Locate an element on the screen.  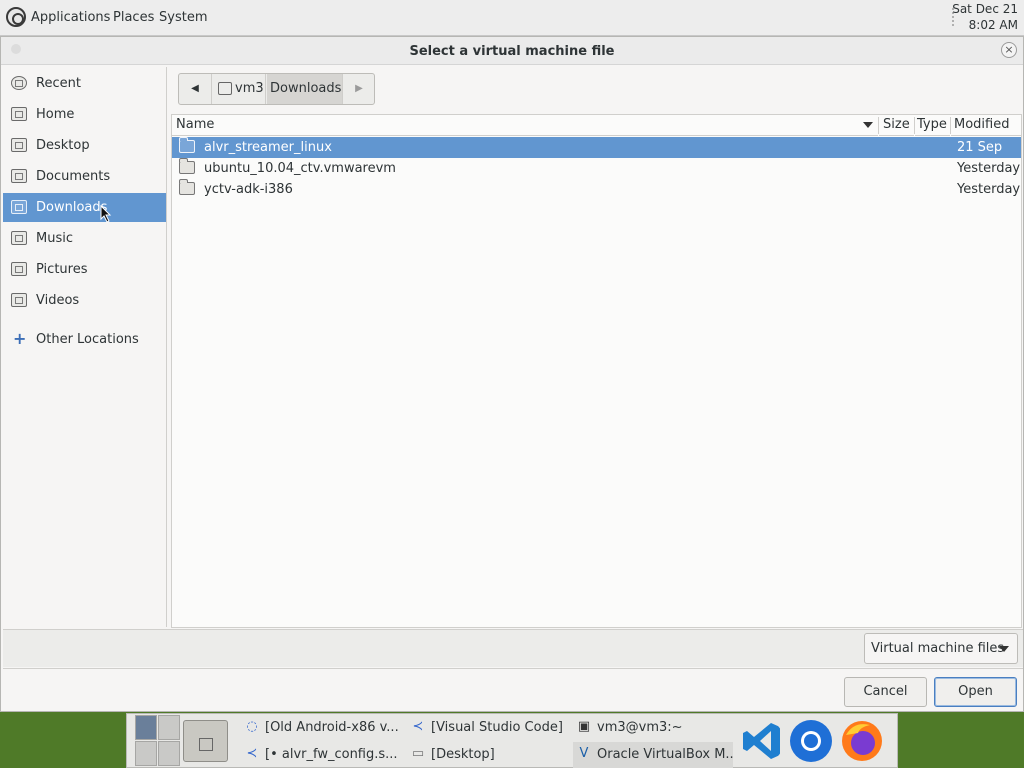
dialog-titlebar: Select a virtual machine file × is located at coordinates (512, 51).